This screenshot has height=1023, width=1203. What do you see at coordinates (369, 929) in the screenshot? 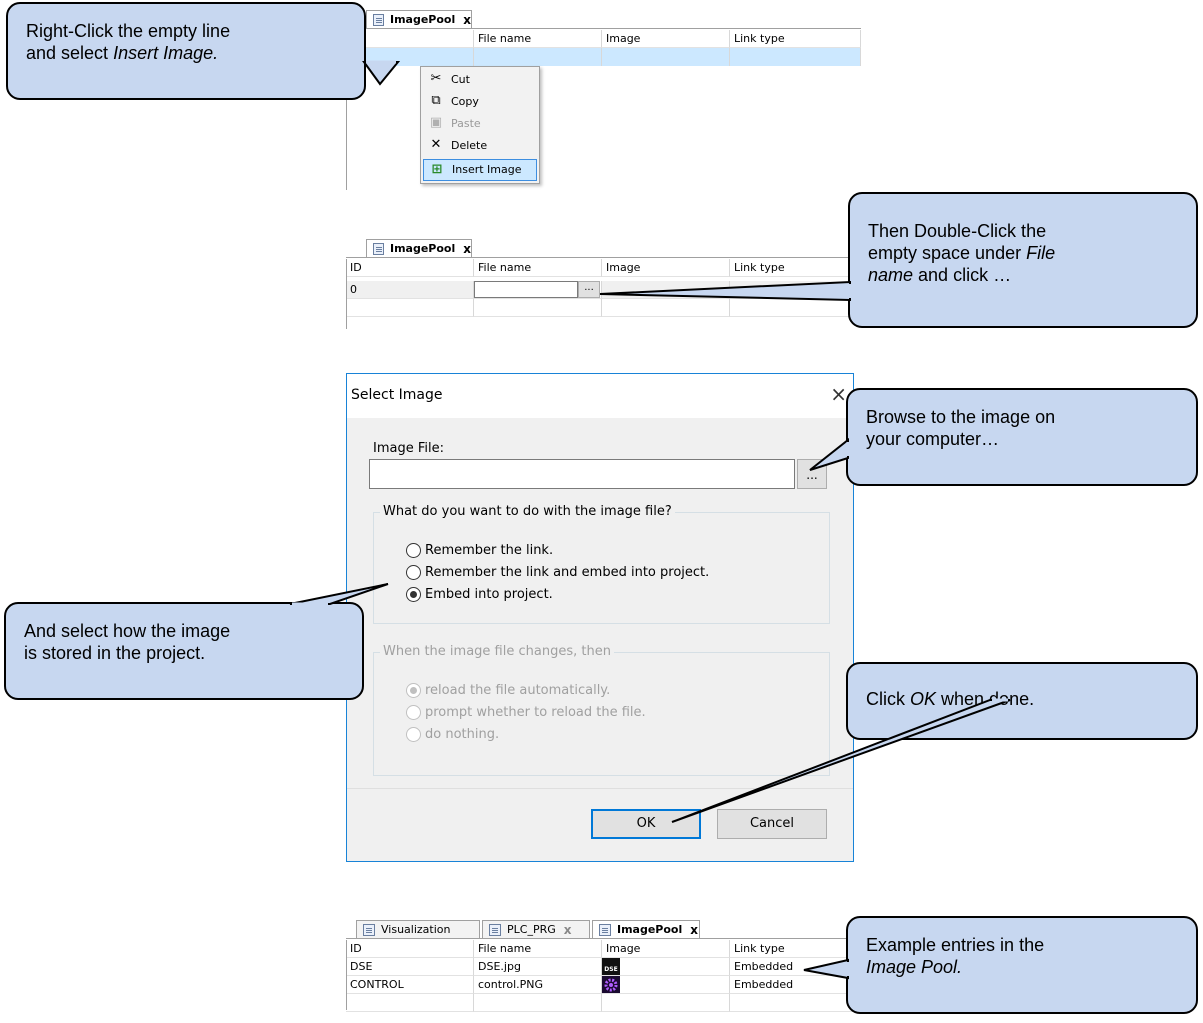
I see `visualization-icon` at bounding box center [369, 929].